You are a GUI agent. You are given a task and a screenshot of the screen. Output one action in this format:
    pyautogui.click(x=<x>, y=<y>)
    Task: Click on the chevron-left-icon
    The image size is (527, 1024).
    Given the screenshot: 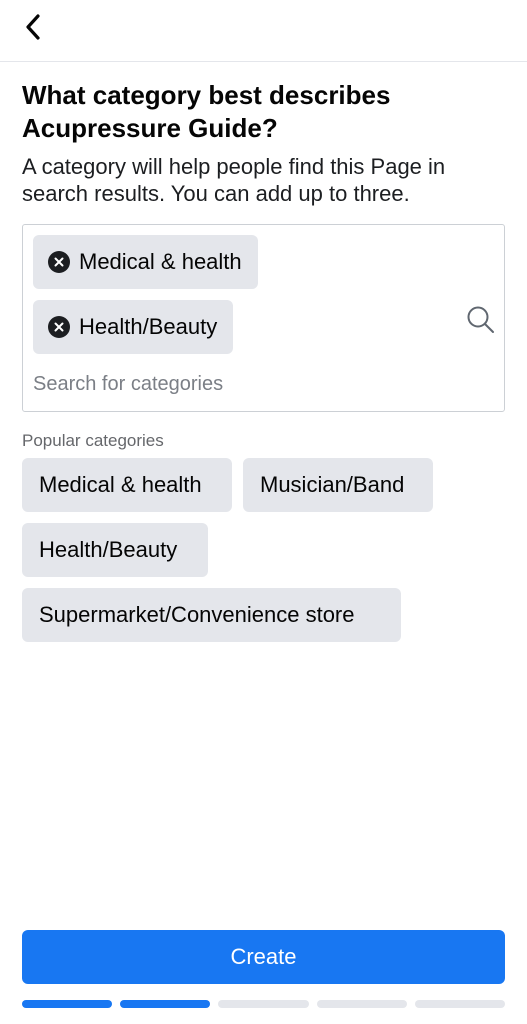 What is the action you would take?
    pyautogui.click(x=33, y=27)
    